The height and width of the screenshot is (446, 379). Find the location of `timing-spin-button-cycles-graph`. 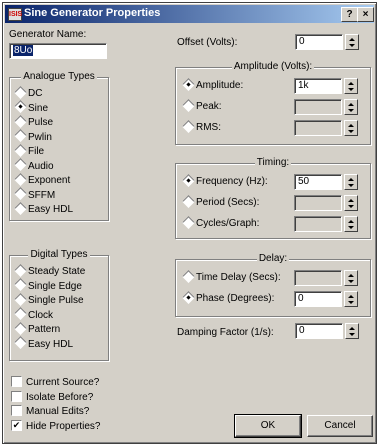

timing-spin-button-cycles-graph is located at coordinates (351, 224).